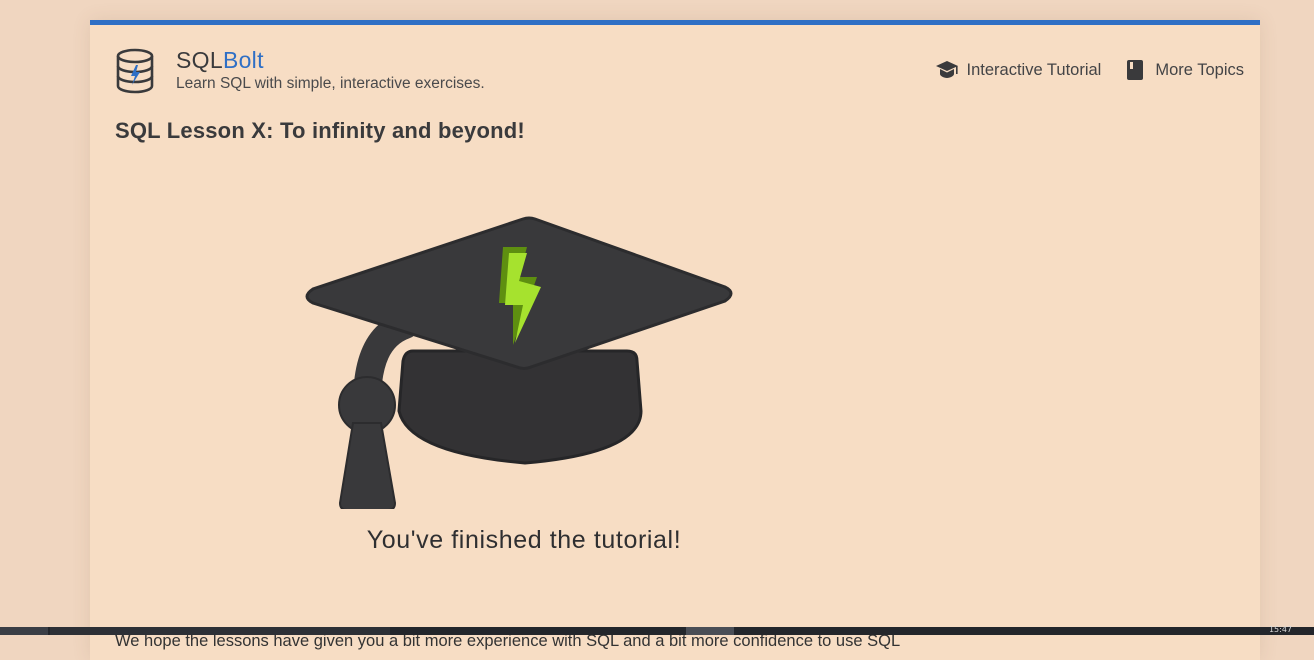 This screenshot has width=1314, height=660. I want to click on finished-message: You've finished the tutorial!, so click(524, 540).